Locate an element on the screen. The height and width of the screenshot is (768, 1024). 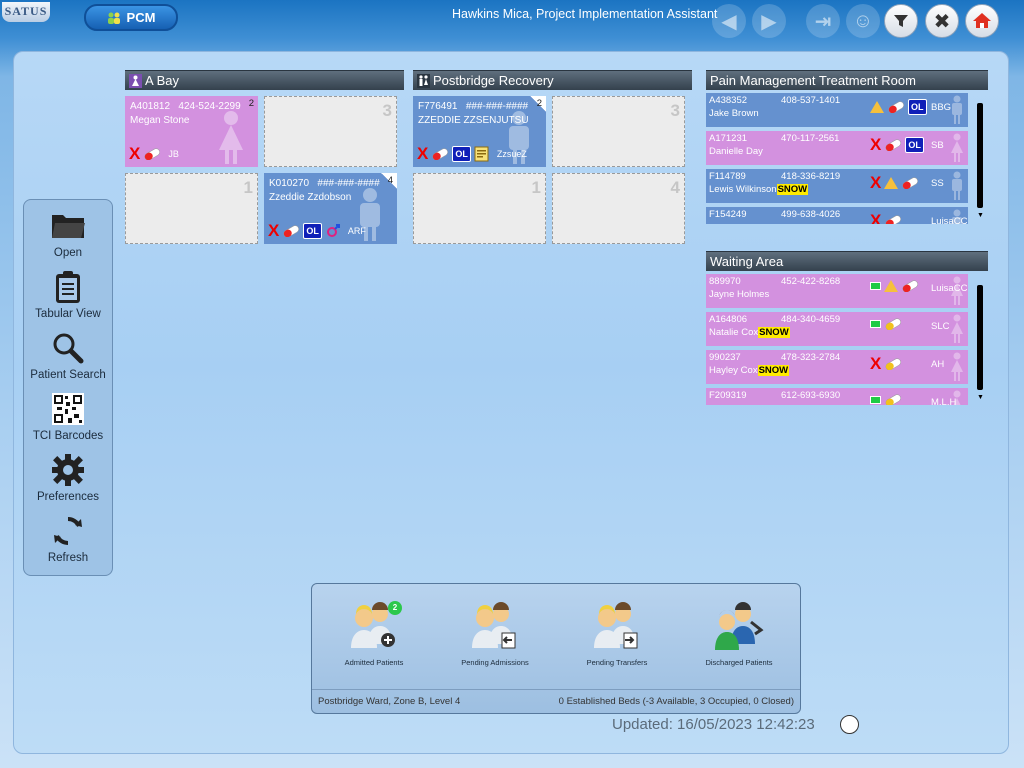
forward-arrow-icon: ▶ is located at coordinates (769, 21).